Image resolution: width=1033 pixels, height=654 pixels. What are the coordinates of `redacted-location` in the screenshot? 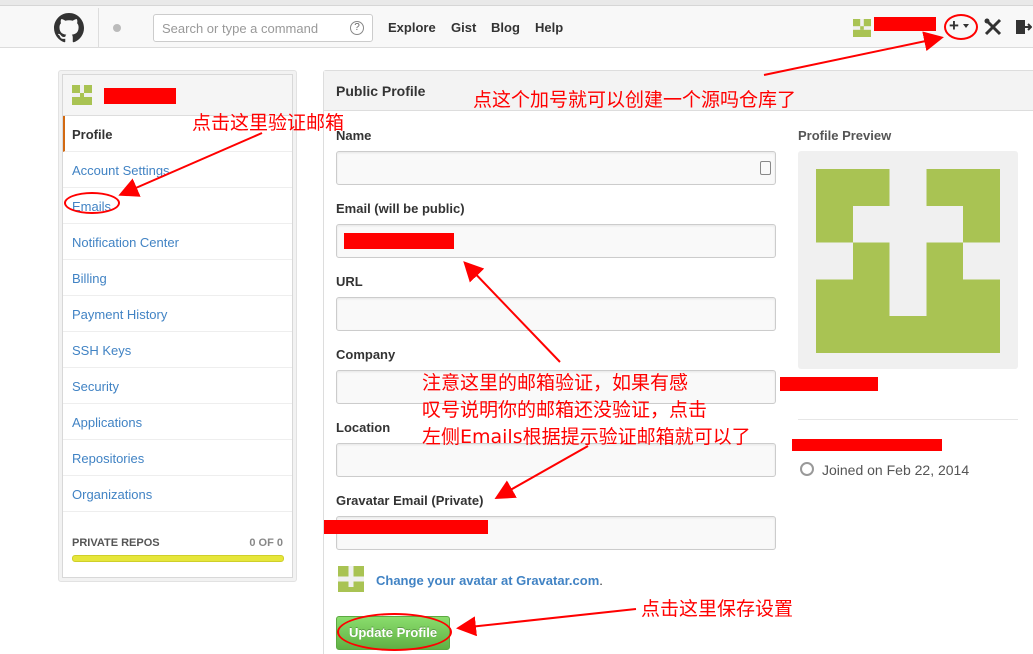 It's located at (867, 445).